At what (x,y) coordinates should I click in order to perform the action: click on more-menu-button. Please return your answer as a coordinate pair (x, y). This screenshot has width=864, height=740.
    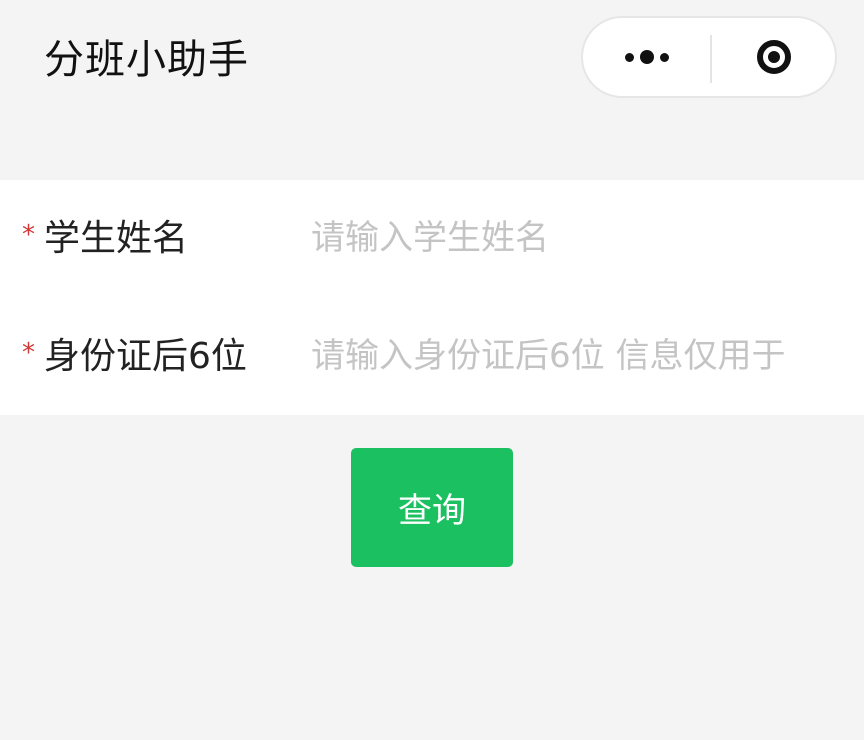
    Looking at the image, I should click on (646, 57).